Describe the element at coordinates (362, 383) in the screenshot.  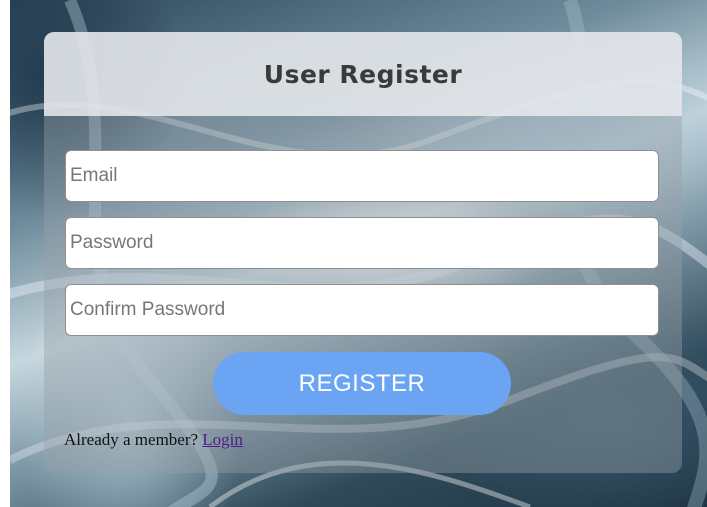
I see `register-button: REGISTER` at that location.